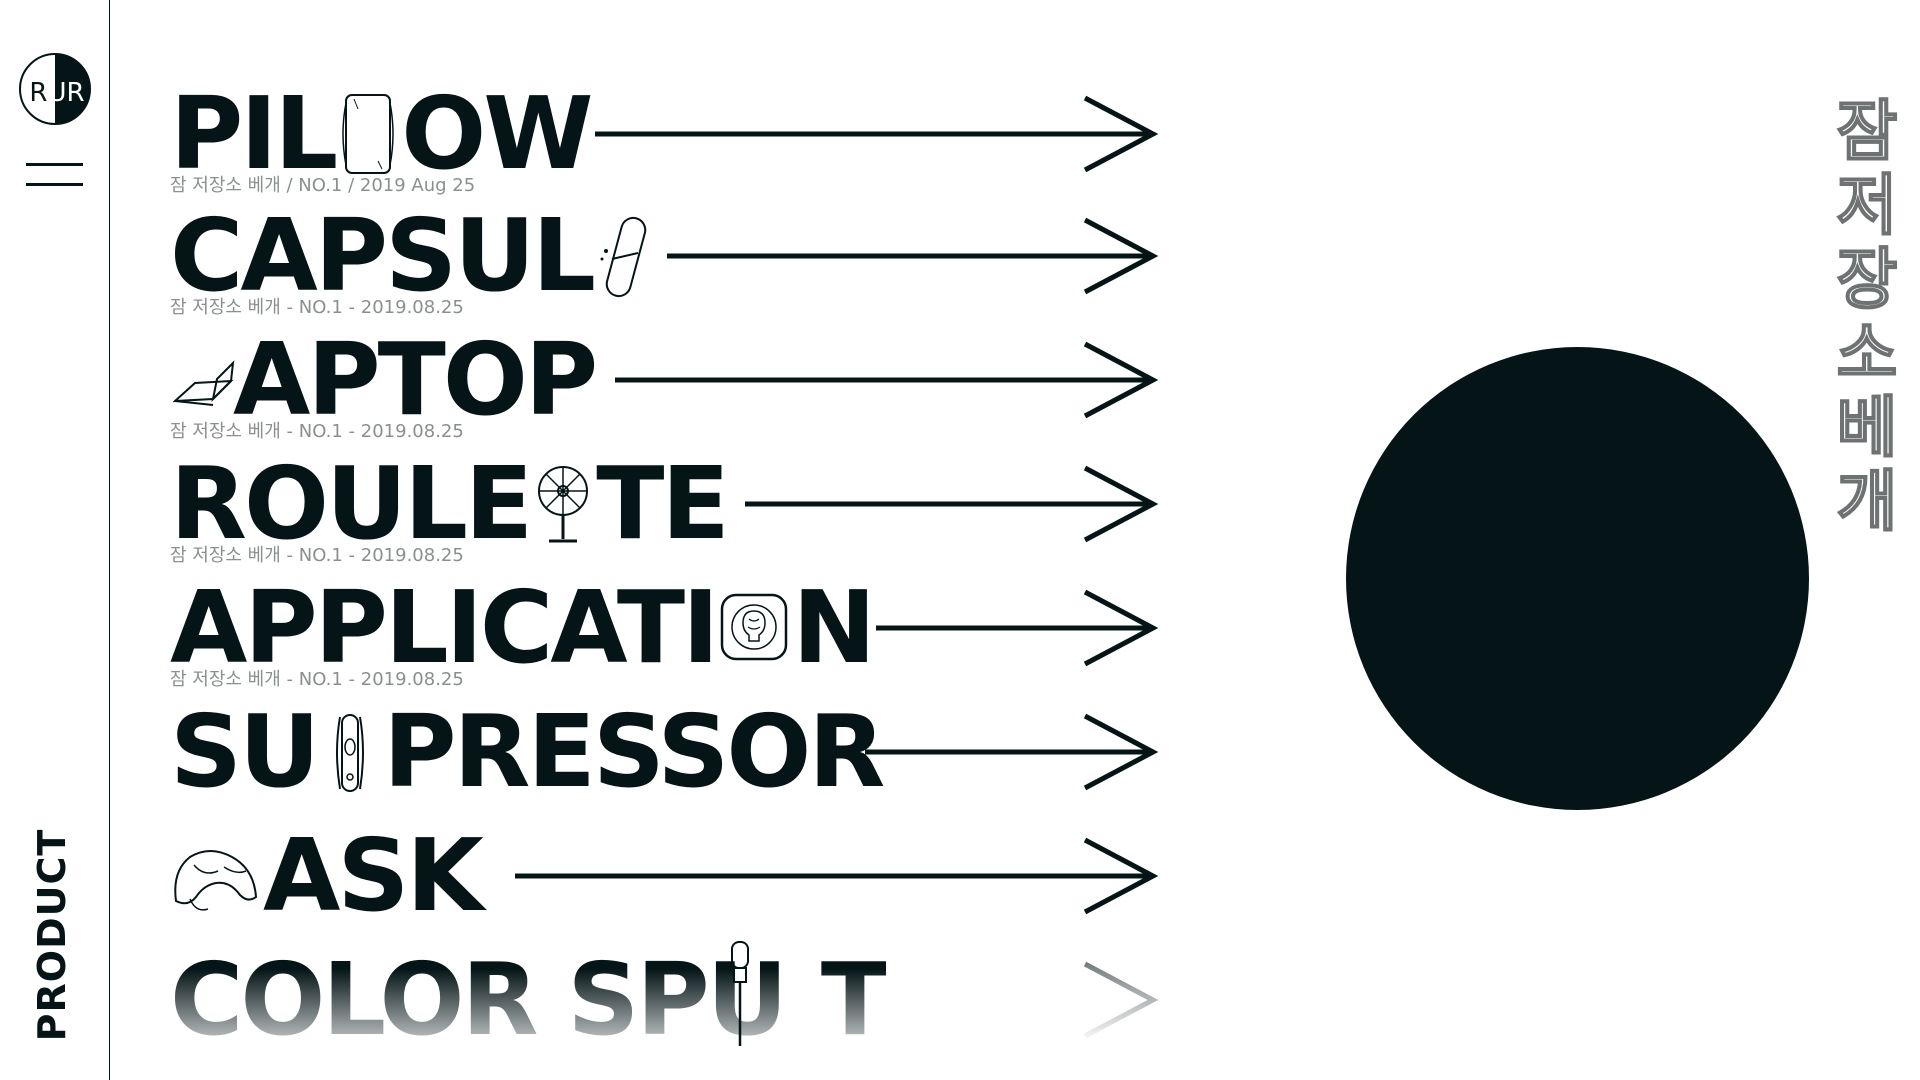 This screenshot has width=1920, height=1080. I want to click on product-title: COLOR SPU T, so click(528, 1000).